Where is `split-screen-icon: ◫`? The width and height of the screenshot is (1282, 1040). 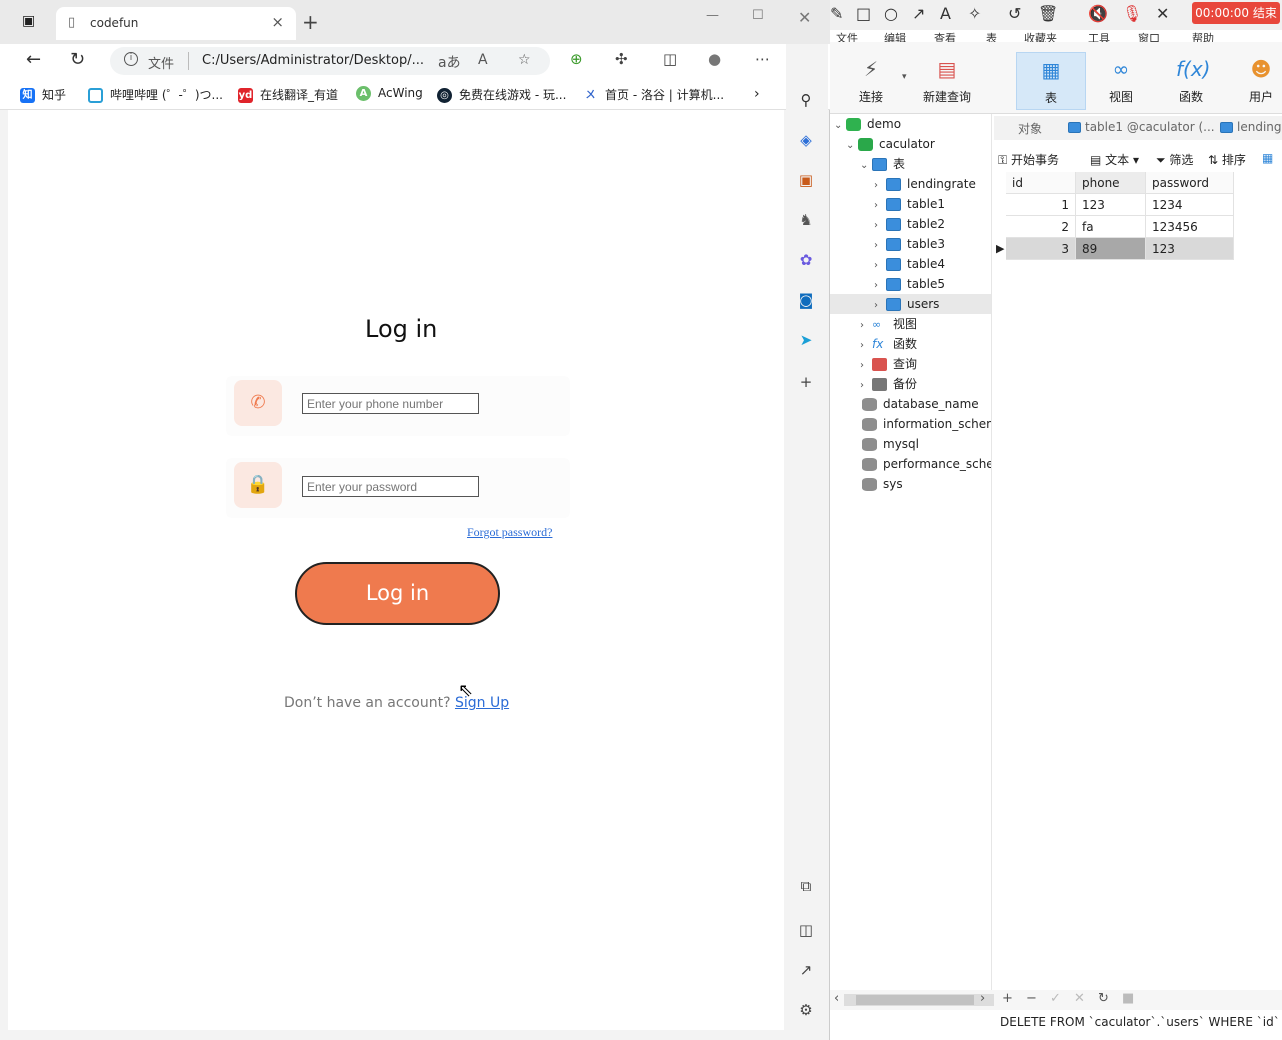
split-screen-icon: ◫ is located at coordinates (670, 59).